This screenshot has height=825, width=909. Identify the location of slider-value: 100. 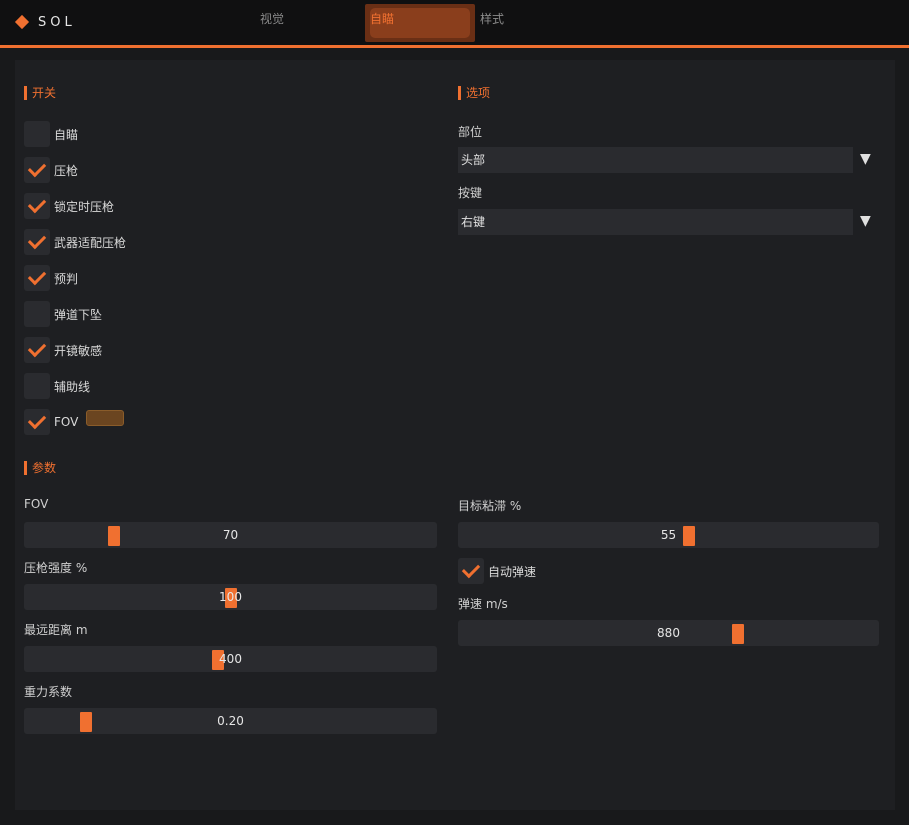
(230, 597).